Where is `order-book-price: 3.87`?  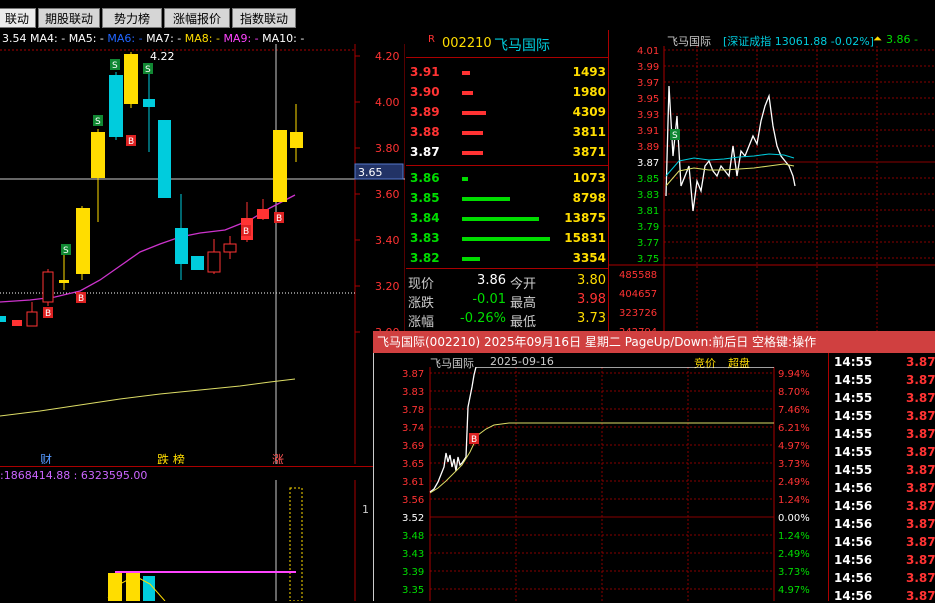
order-book-price: 3.87 is located at coordinates (425, 152).